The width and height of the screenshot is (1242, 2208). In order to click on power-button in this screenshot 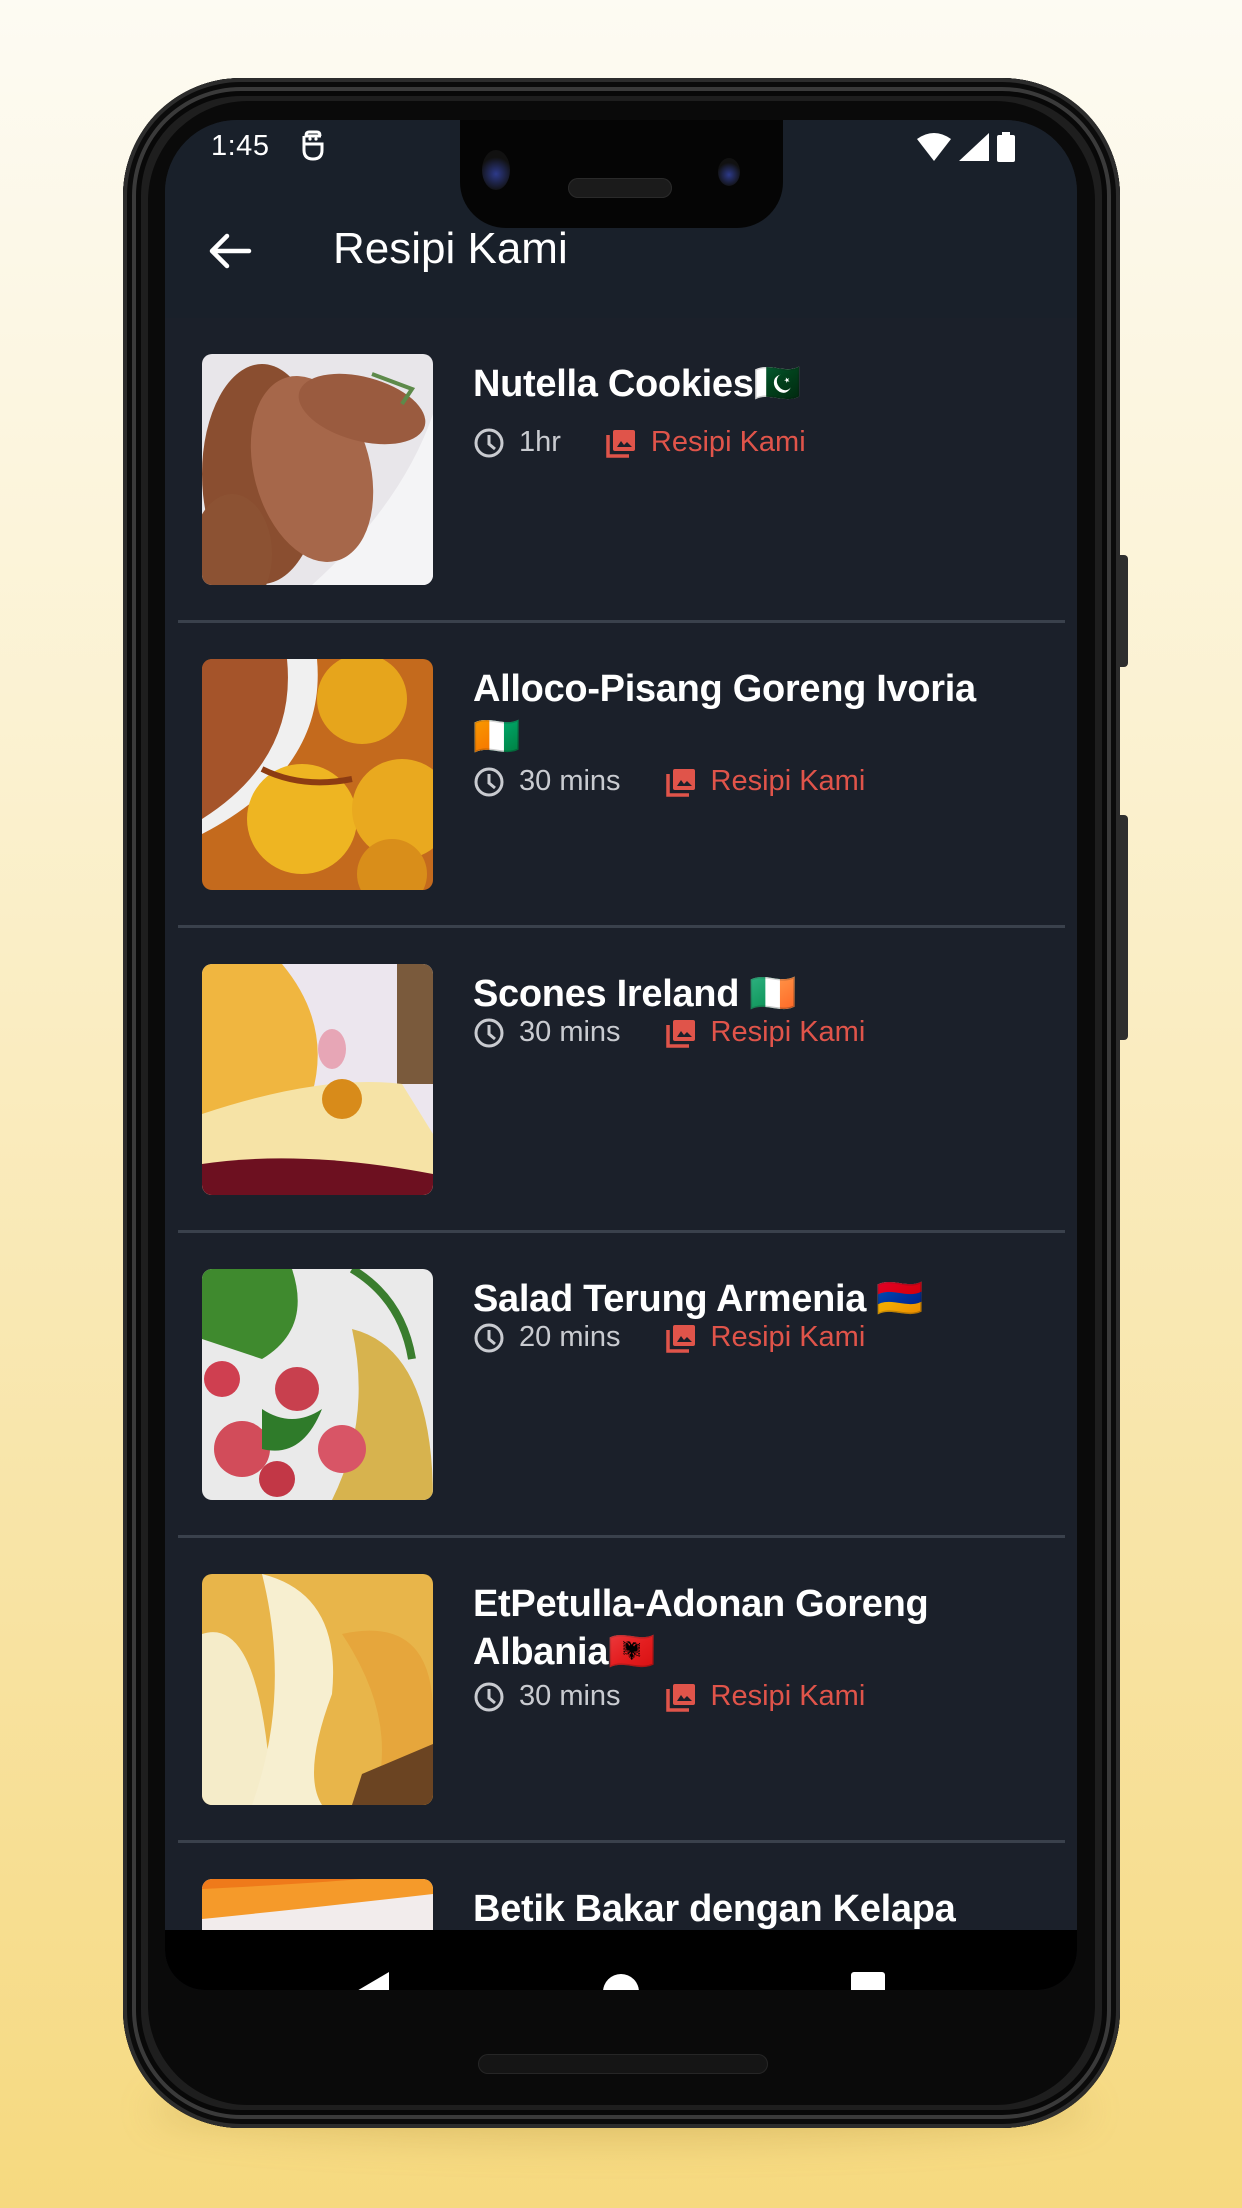, I will do `click(1124, 611)`.